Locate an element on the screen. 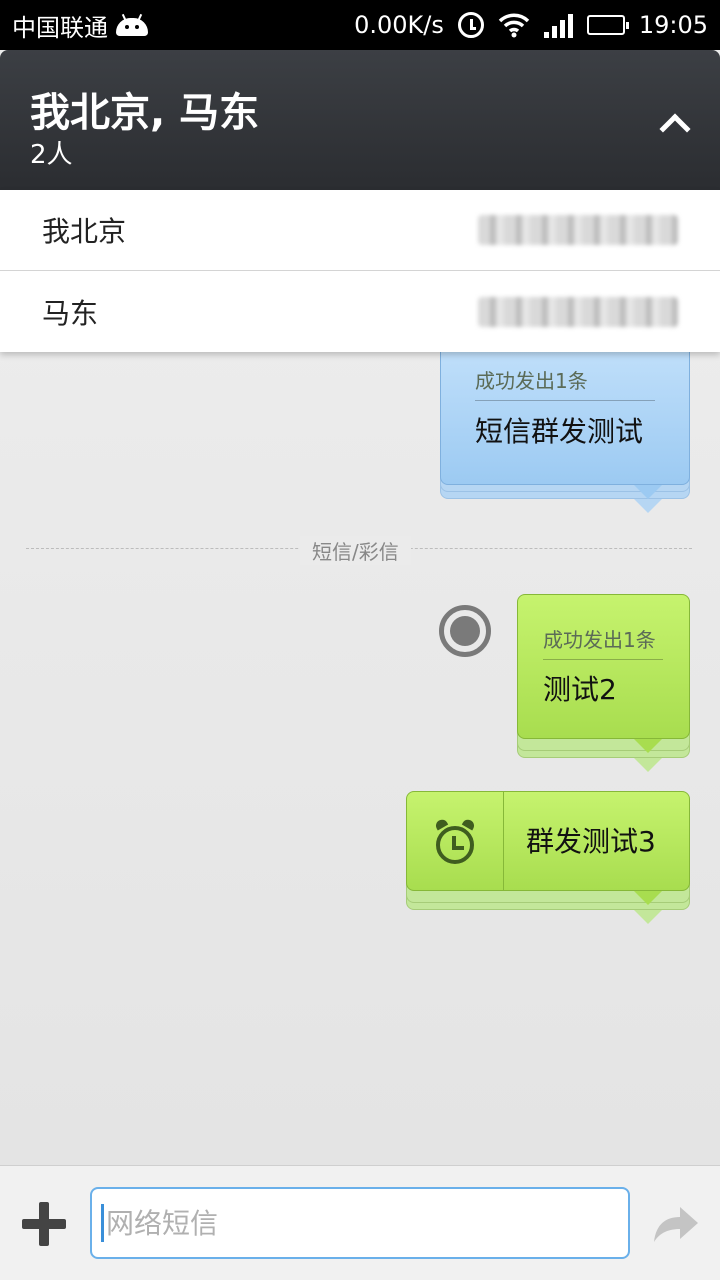 The width and height of the screenshot is (720, 1280). text-cursor is located at coordinates (102, 1223).